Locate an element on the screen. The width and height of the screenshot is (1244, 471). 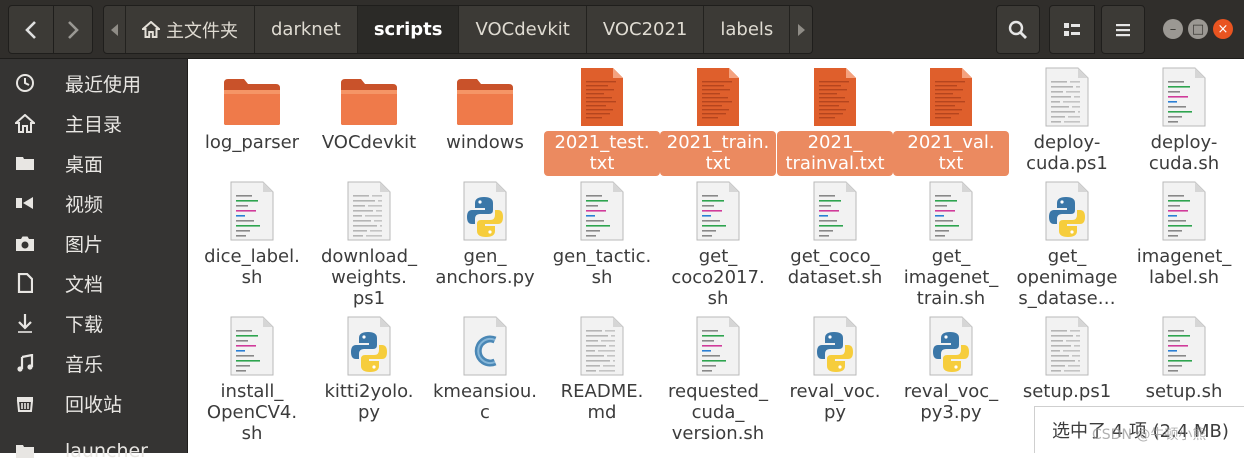
file-item: README. md is located at coordinates (602, 369).